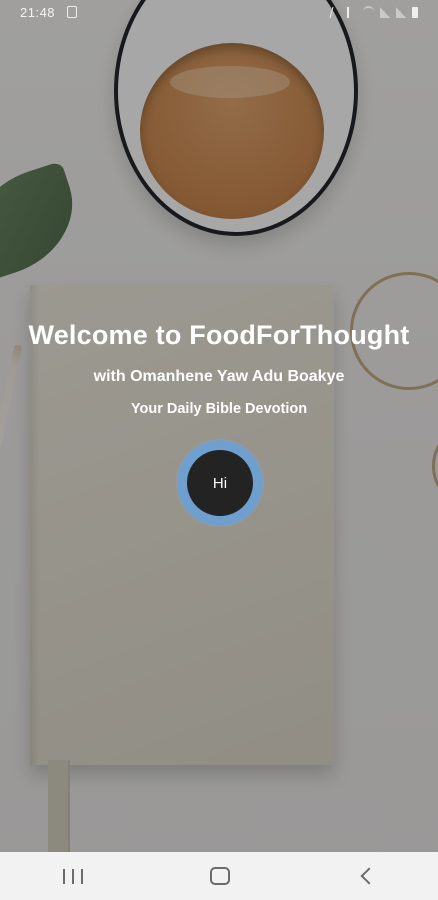  What do you see at coordinates (219, 14) in the screenshot?
I see `status-bar: 21:48` at bounding box center [219, 14].